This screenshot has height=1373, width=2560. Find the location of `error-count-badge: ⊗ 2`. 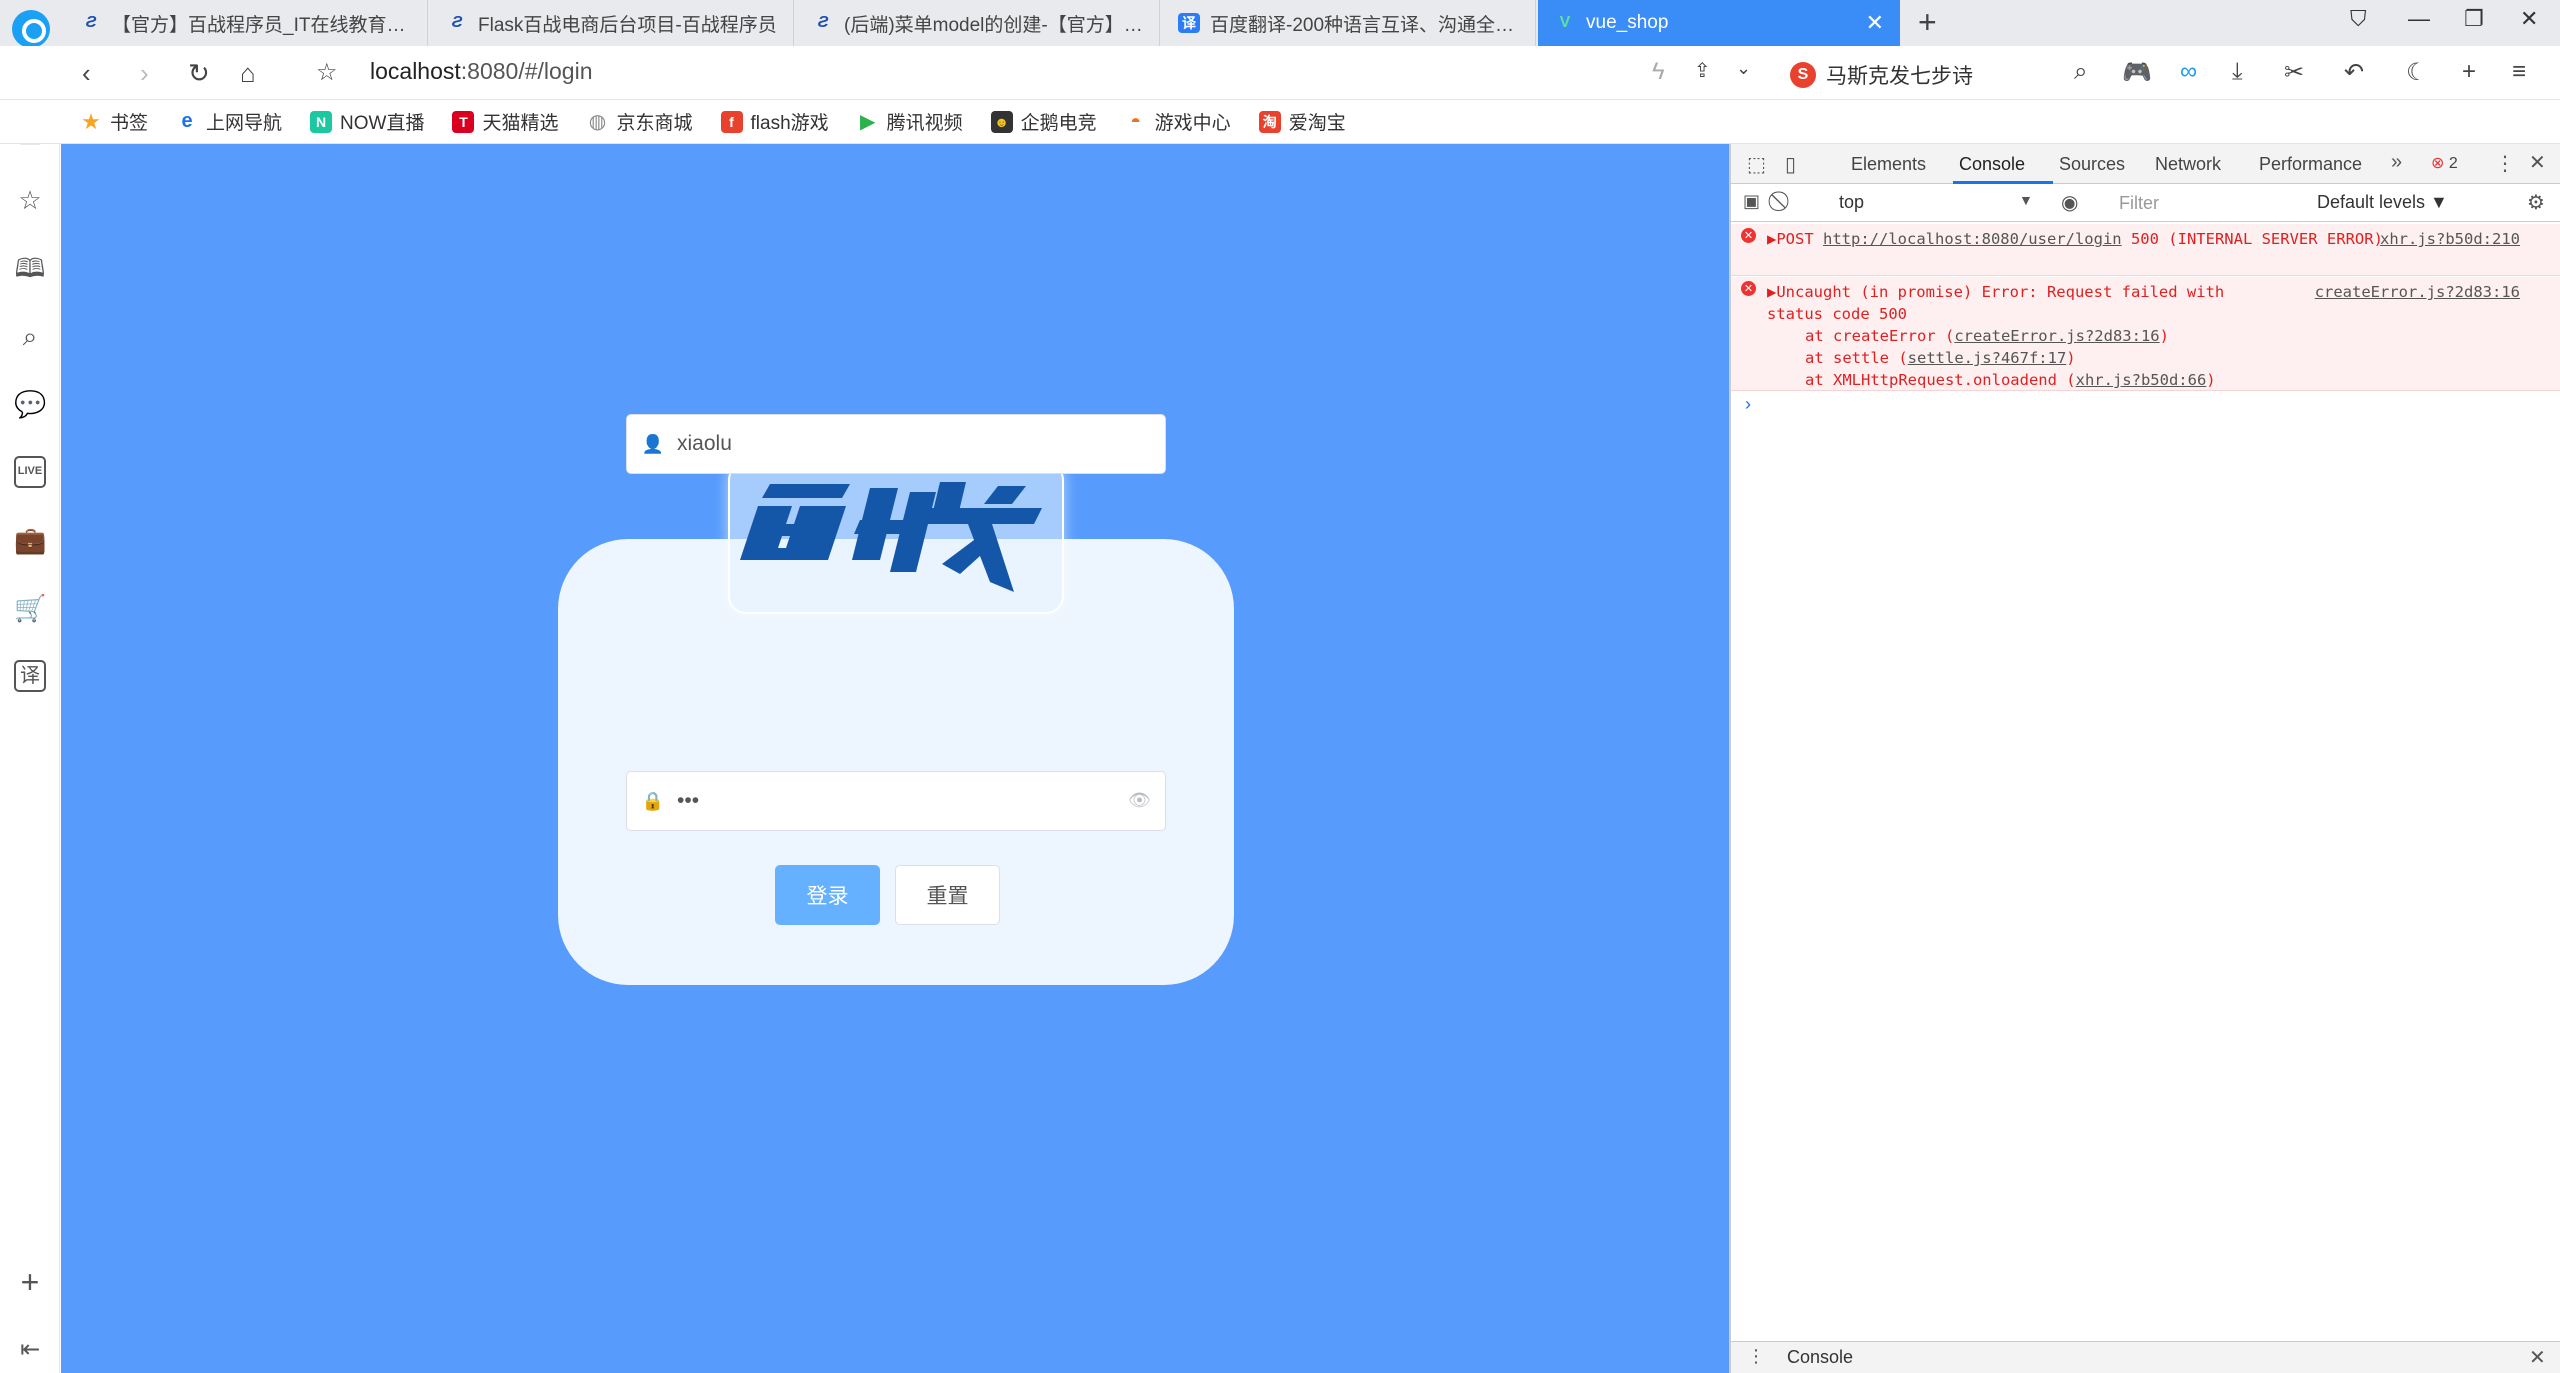

error-count-badge: ⊗ 2 is located at coordinates (2444, 163).